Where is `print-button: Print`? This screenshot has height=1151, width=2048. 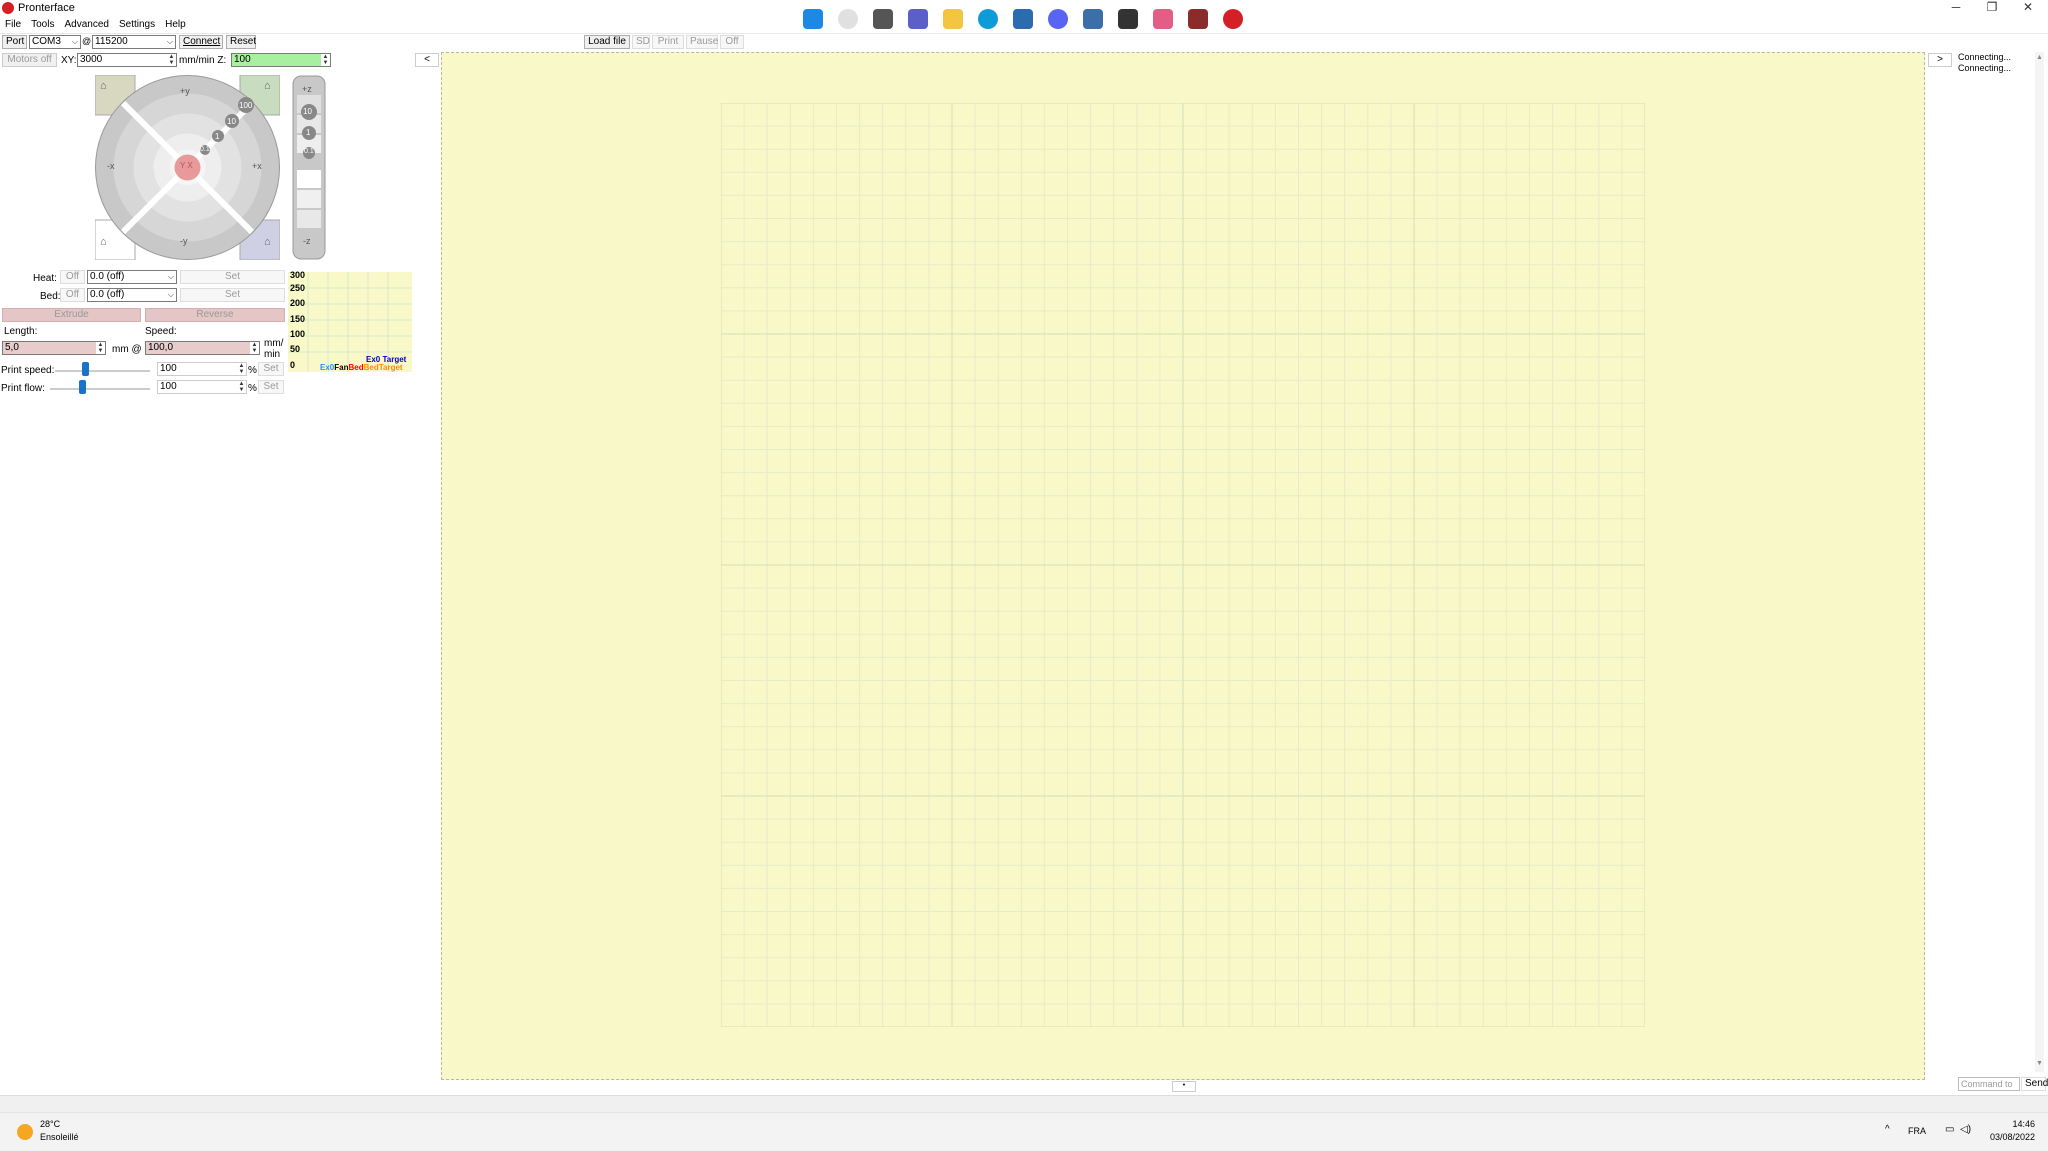 print-button: Print is located at coordinates (668, 42).